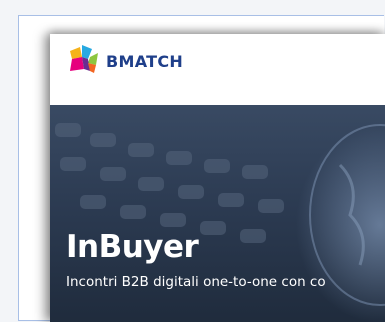 This screenshot has height=322, width=385. Describe the element at coordinates (196, 282) in the screenshot. I see `hero-subtitle: Incontri B2B digitali one-to-one con co` at that location.